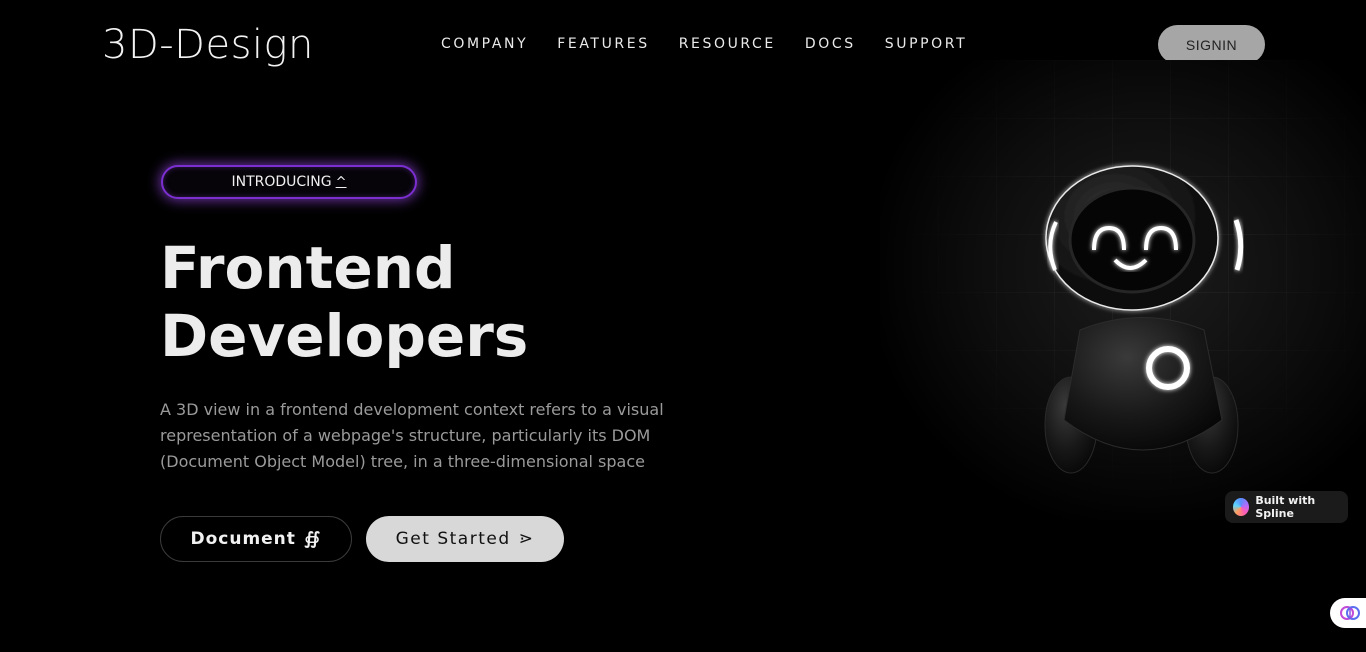 Image resolution: width=1366 pixels, height=652 pixels. I want to click on signin-button: SIGNIN, so click(1211, 44).